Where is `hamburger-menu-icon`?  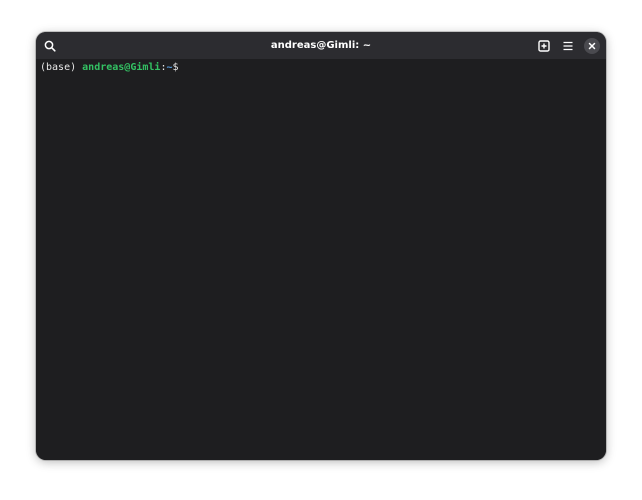
hamburger-menu-icon is located at coordinates (568, 46).